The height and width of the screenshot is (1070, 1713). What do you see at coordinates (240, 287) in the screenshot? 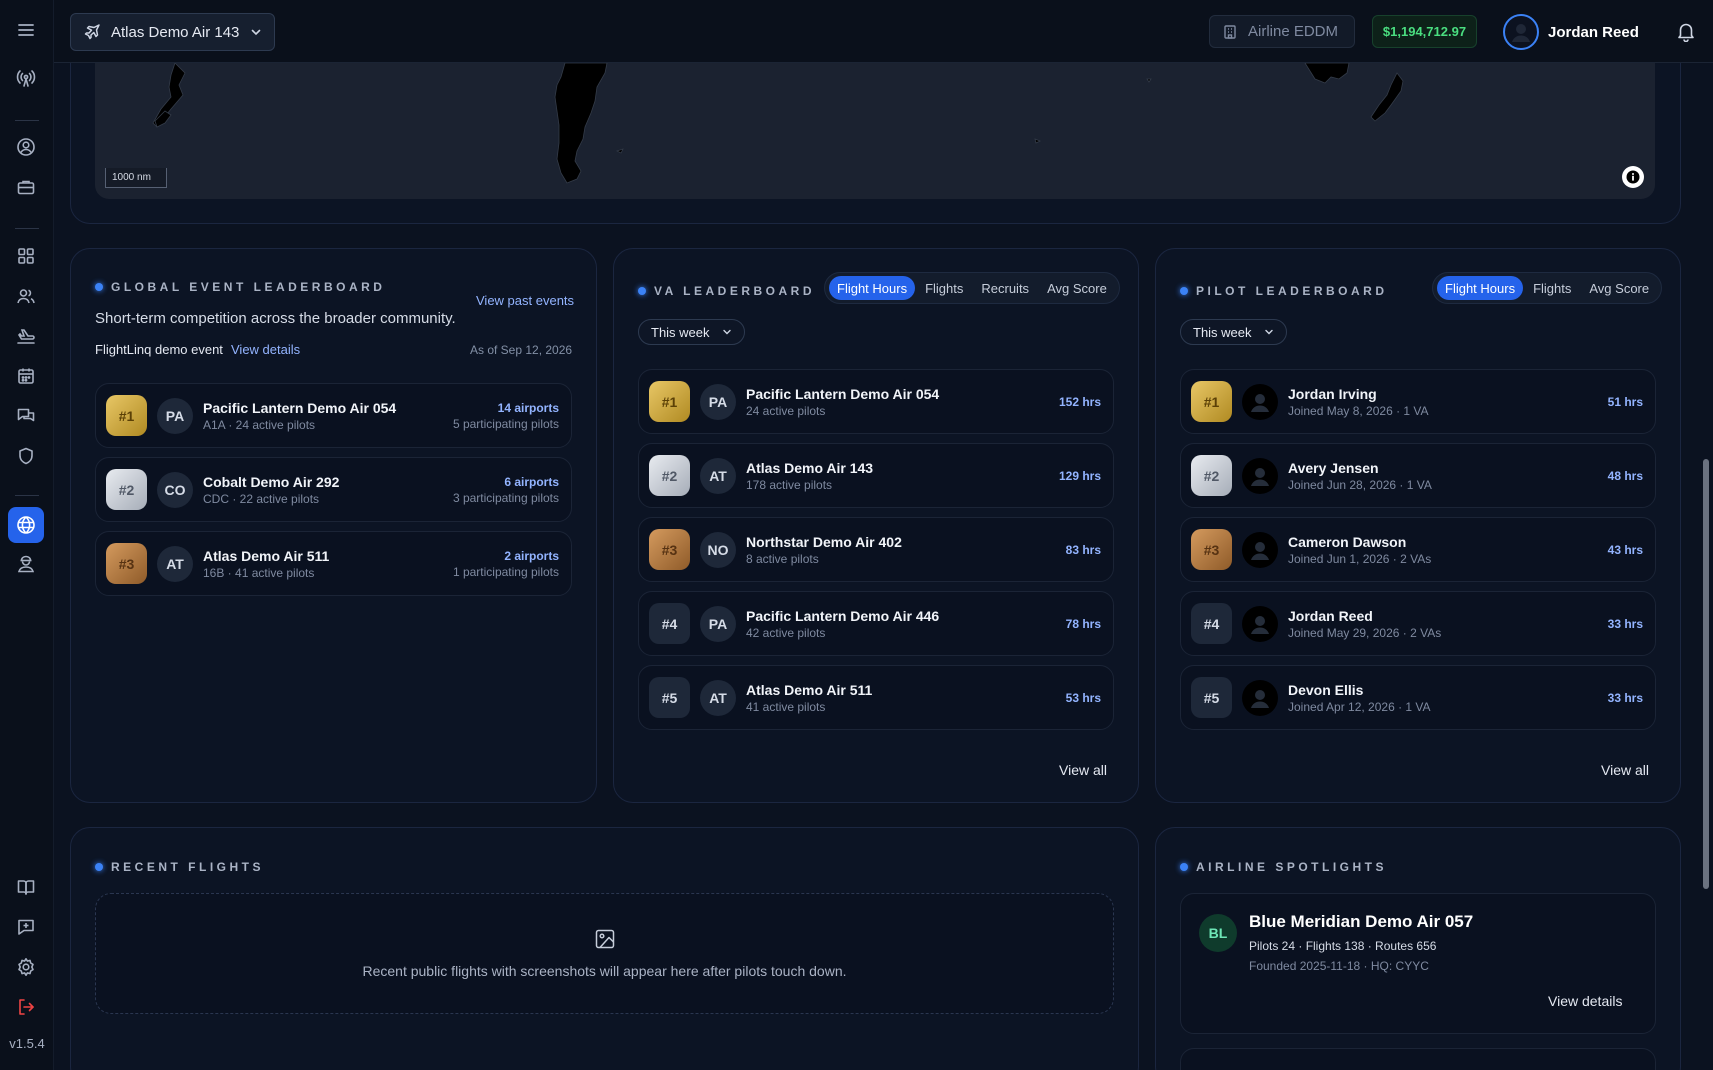
I see `global-event-title: GLOBAL EVENT LEADERBOARD` at bounding box center [240, 287].